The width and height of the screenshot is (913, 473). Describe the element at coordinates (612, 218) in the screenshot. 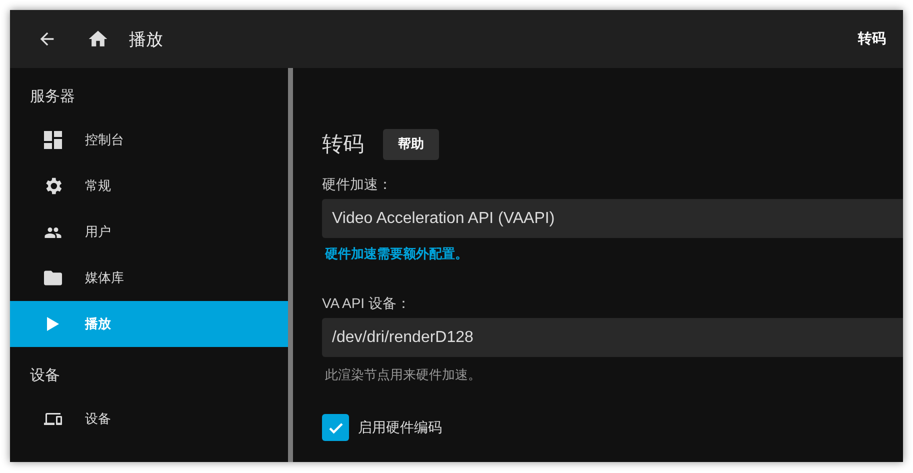

I see `select-field: Video Acceleration API (VAAPI)` at that location.